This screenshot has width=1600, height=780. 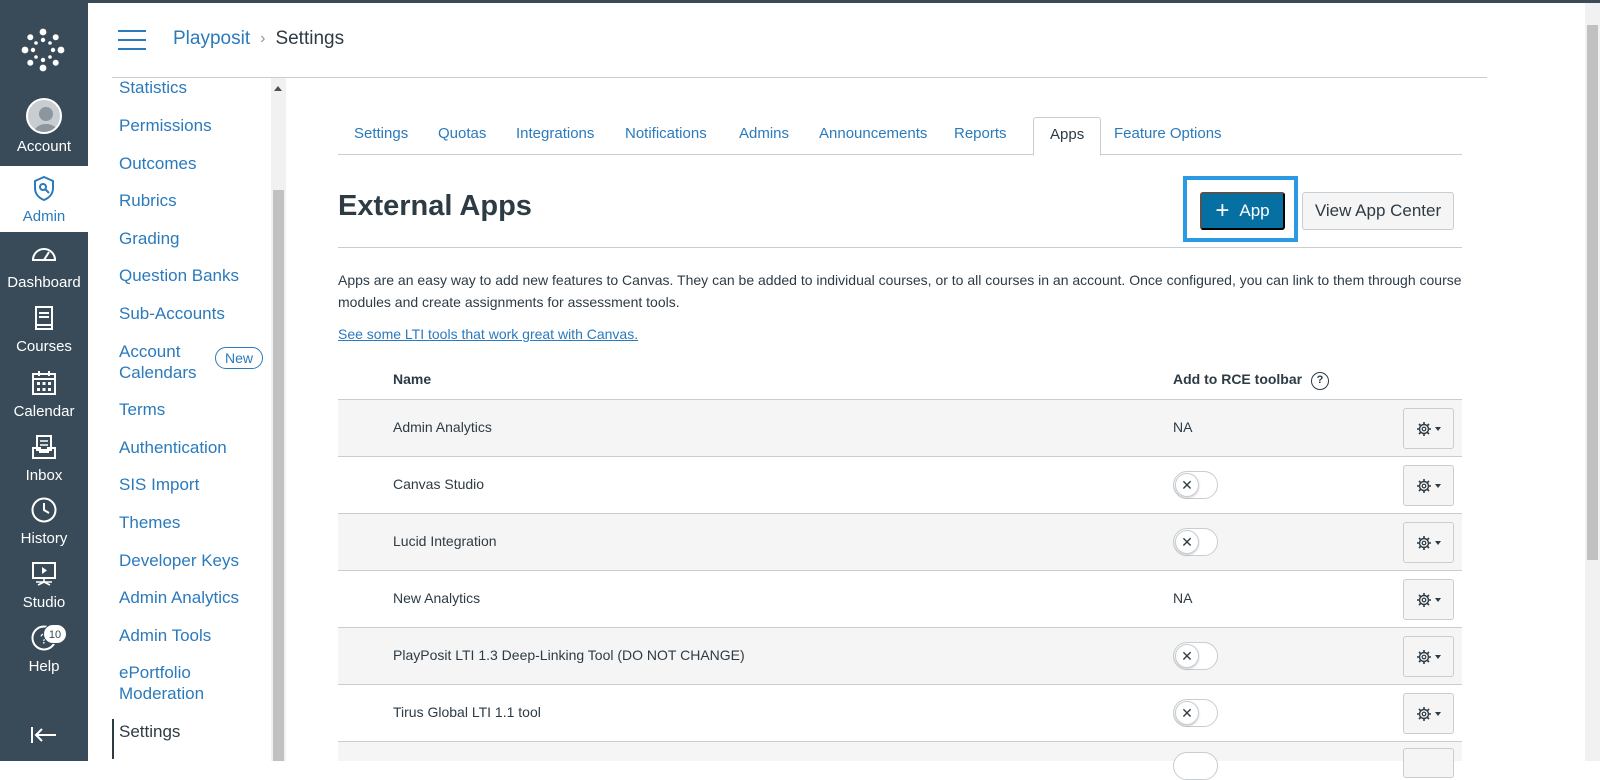 What do you see at coordinates (44, 656) in the screenshot?
I see `nav-help: ? 10 Help` at bounding box center [44, 656].